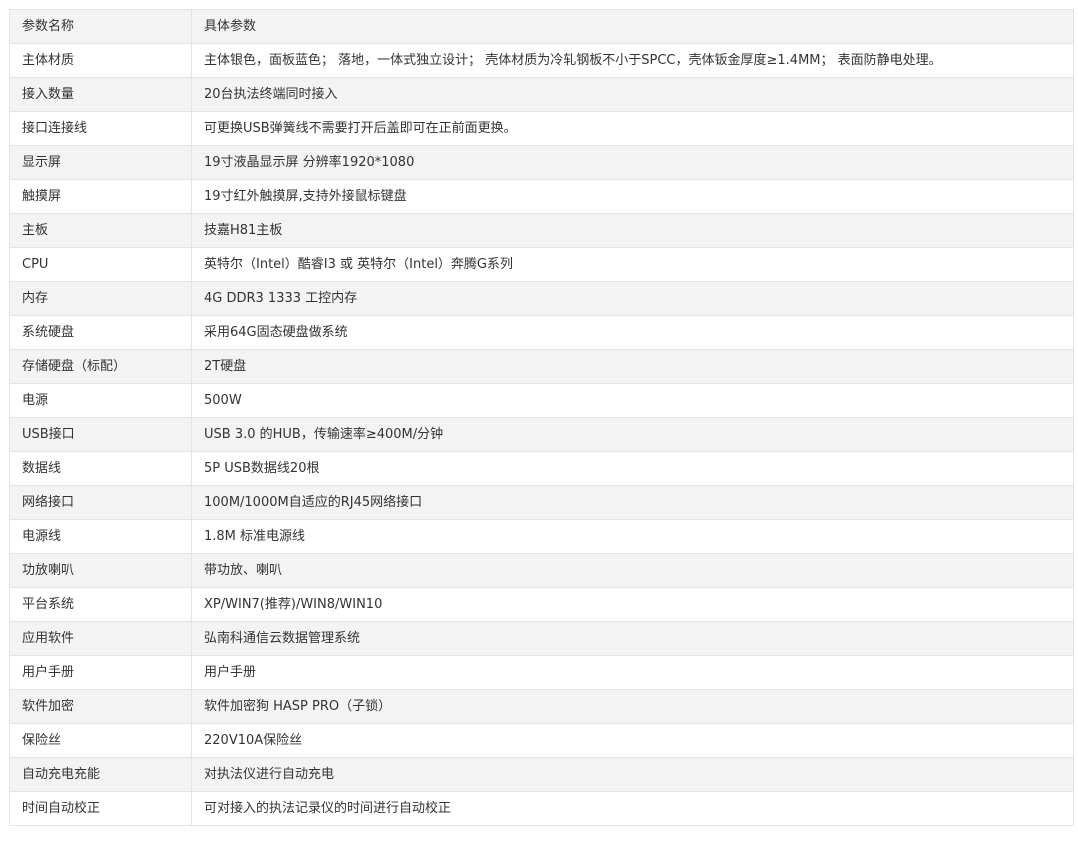  Describe the element at coordinates (632, 740) in the screenshot. I see `param-value: 220V10A保险丝` at that location.